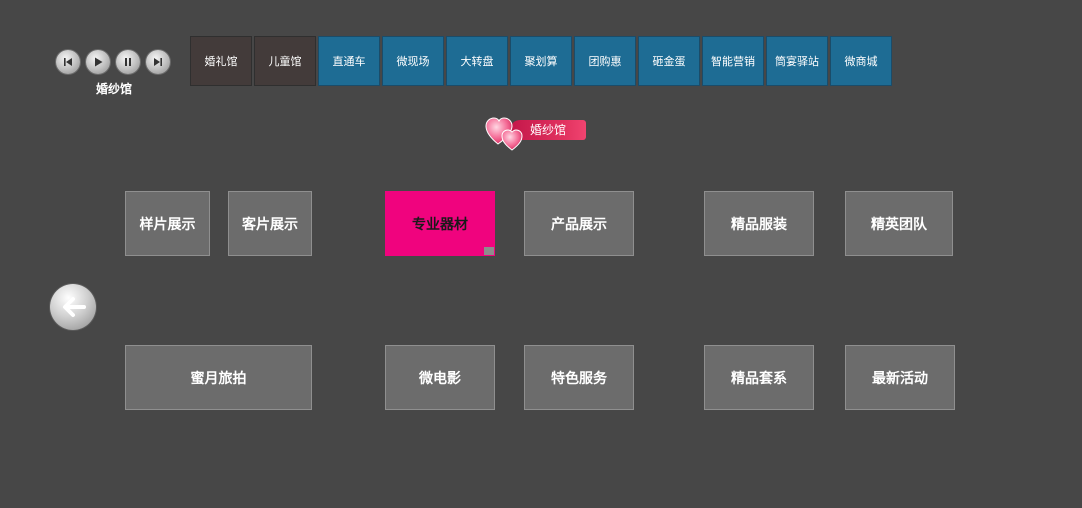  I want to click on tile-professional-equipment-label: 专业器材, so click(440, 224).